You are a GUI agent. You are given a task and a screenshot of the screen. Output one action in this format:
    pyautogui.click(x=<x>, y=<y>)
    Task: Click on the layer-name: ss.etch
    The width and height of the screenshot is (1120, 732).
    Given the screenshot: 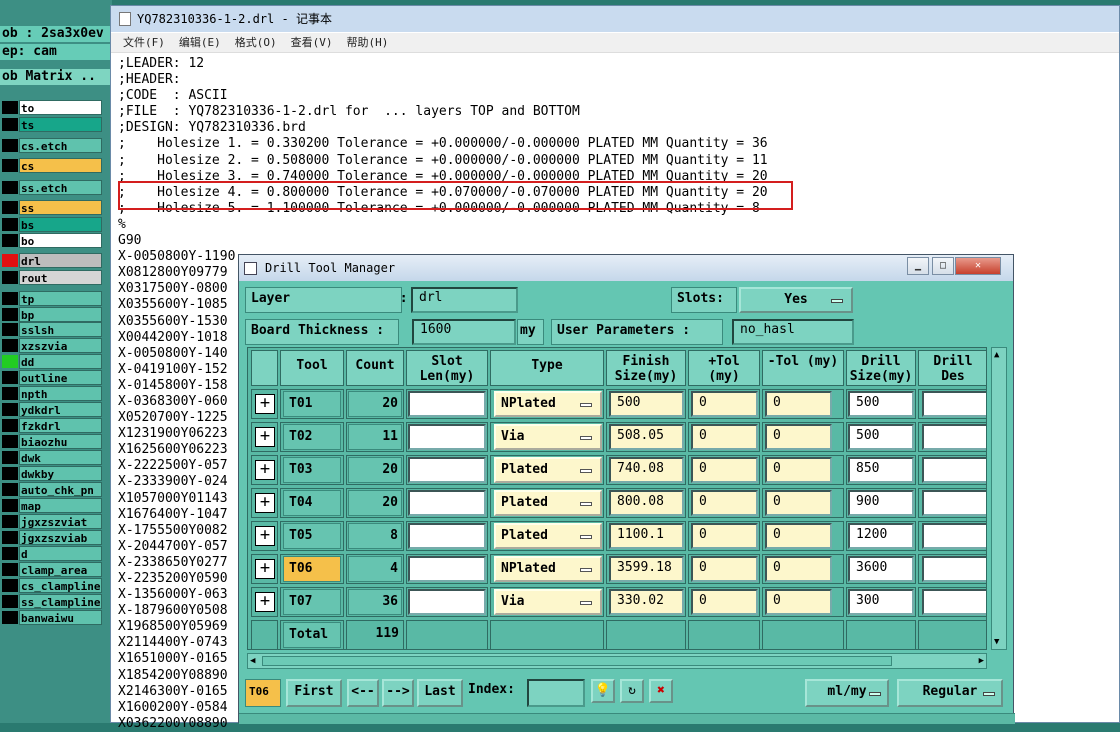 What is the action you would take?
    pyautogui.click(x=60, y=187)
    